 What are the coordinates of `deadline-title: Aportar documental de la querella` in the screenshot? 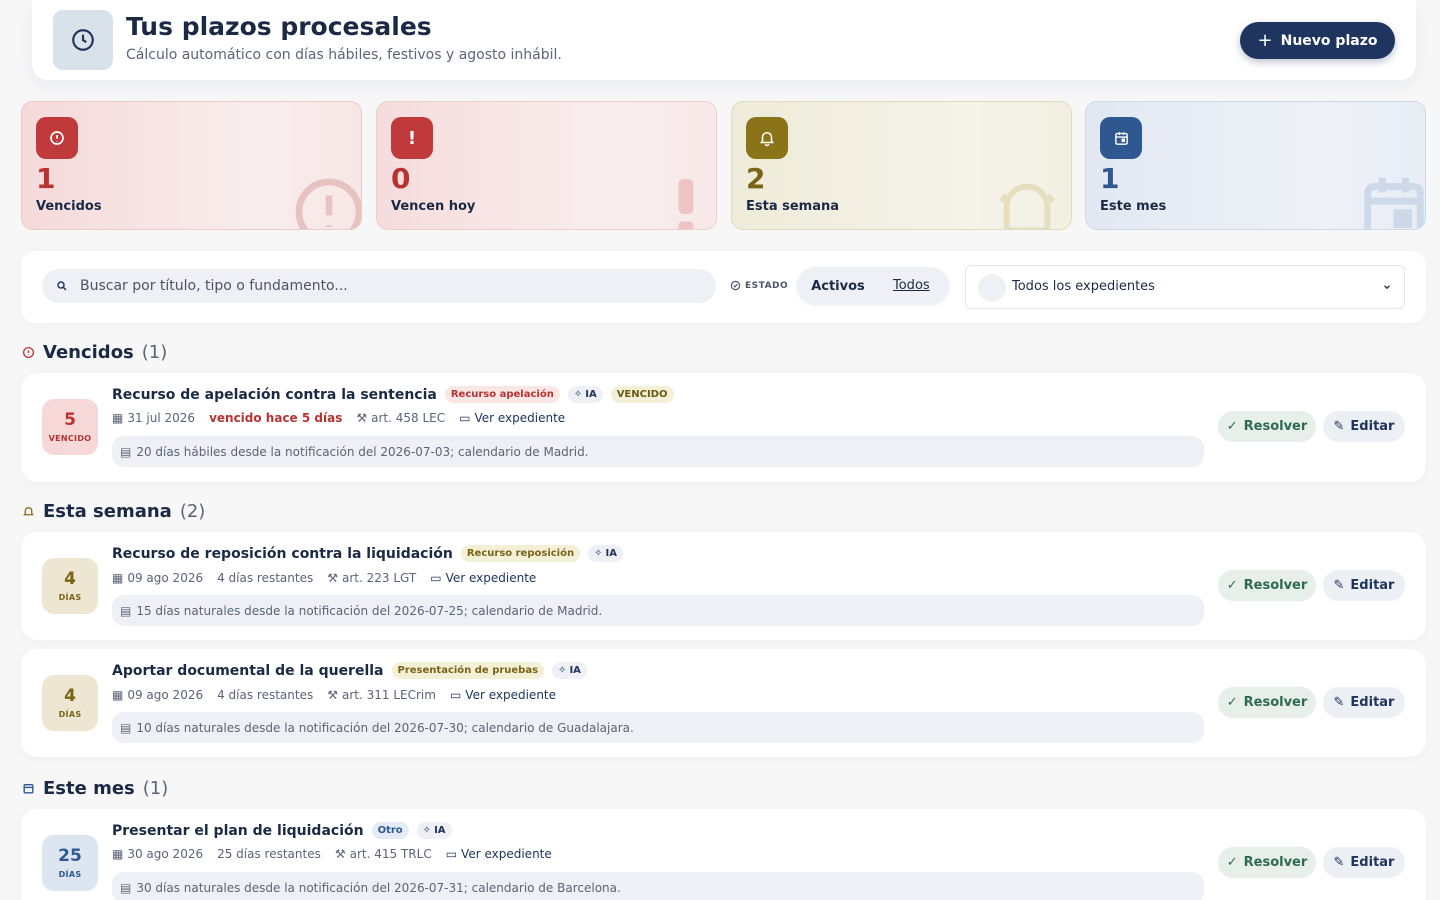 It's located at (248, 670).